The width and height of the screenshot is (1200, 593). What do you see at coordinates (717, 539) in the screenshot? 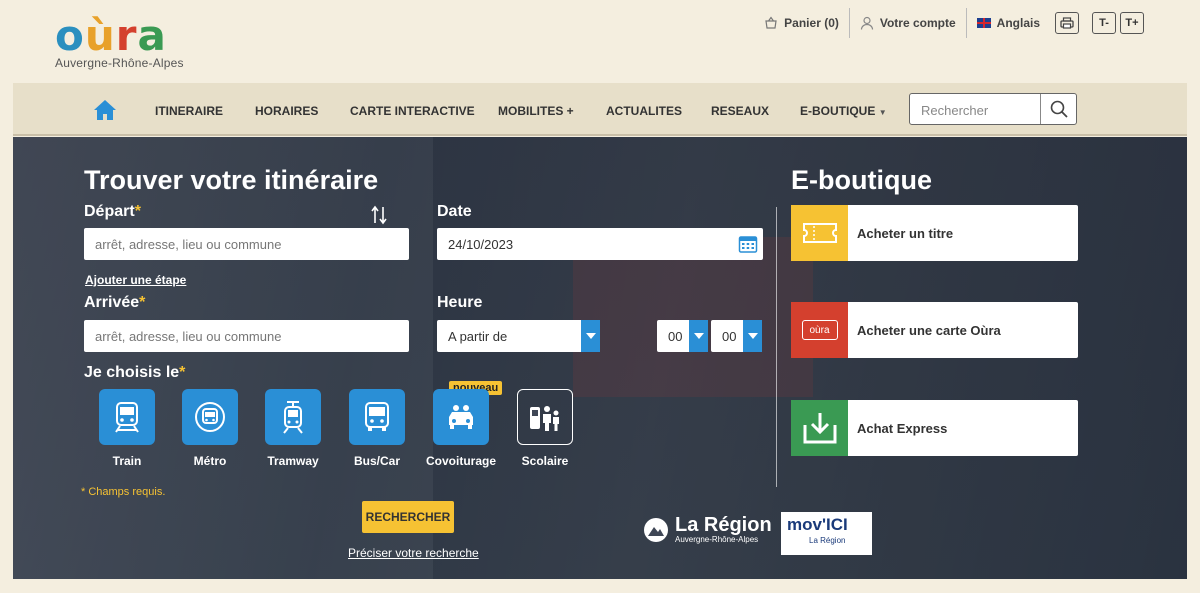
I see `region-subtitle: Auvergne-Rhône-Alpes` at bounding box center [717, 539].